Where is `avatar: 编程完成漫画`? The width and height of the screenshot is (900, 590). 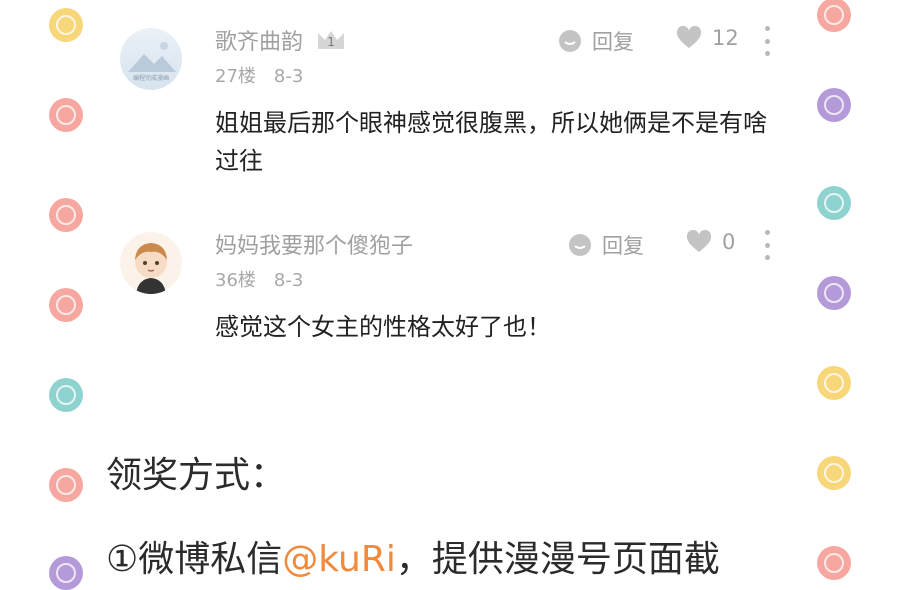 avatar: 编程完成漫画 is located at coordinates (151, 59).